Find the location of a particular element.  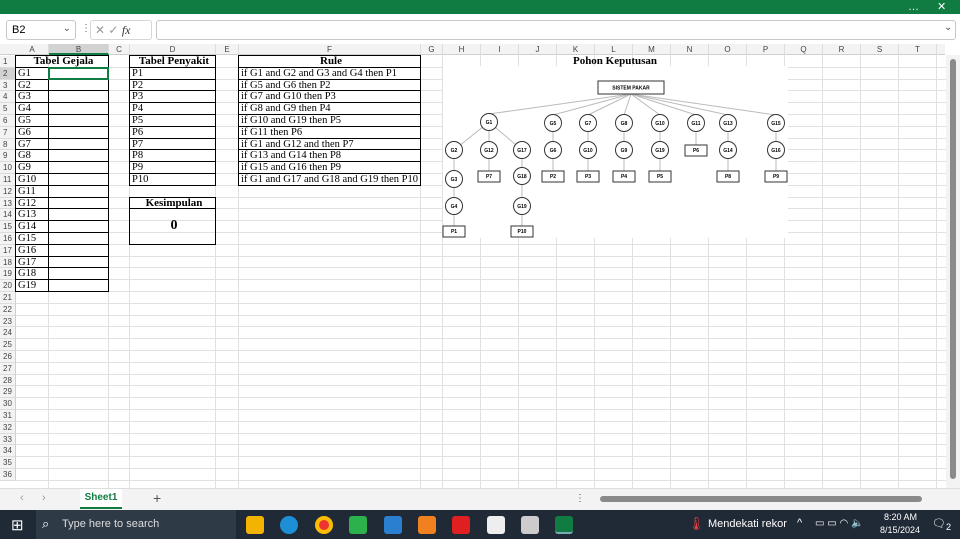

symptom-node-label: G5 is located at coordinates (553, 124).